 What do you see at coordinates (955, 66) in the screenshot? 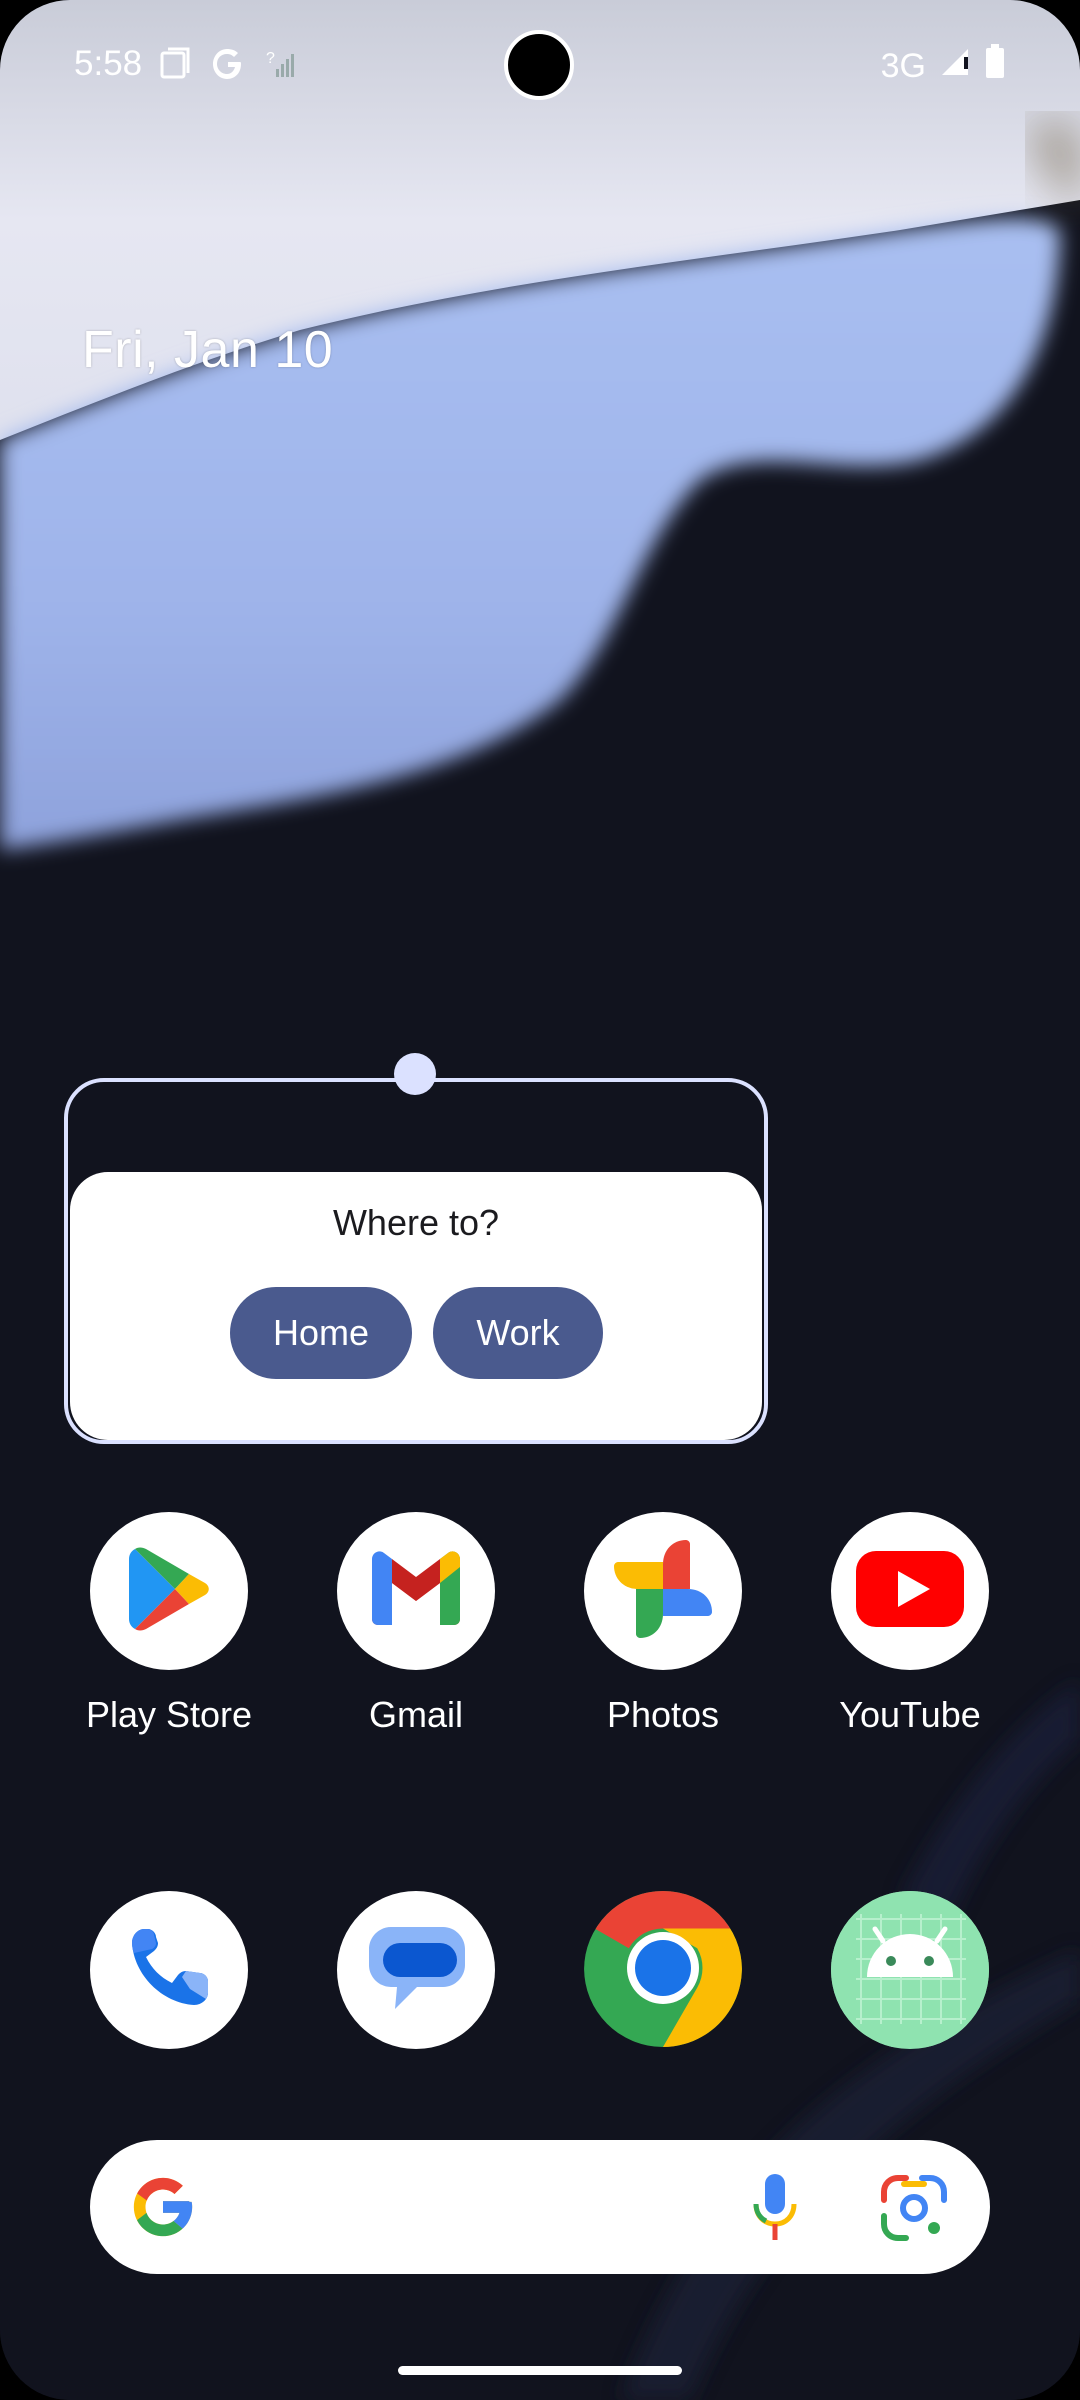
I see `signal-icon` at bounding box center [955, 66].